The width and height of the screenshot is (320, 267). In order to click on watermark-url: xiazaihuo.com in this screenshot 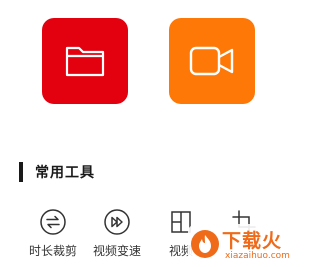, I will do `click(257, 256)`.